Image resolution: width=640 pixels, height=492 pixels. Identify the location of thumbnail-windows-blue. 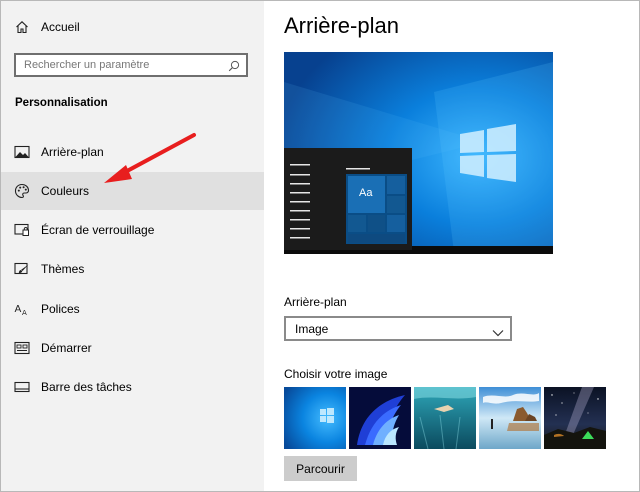
(315, 418).